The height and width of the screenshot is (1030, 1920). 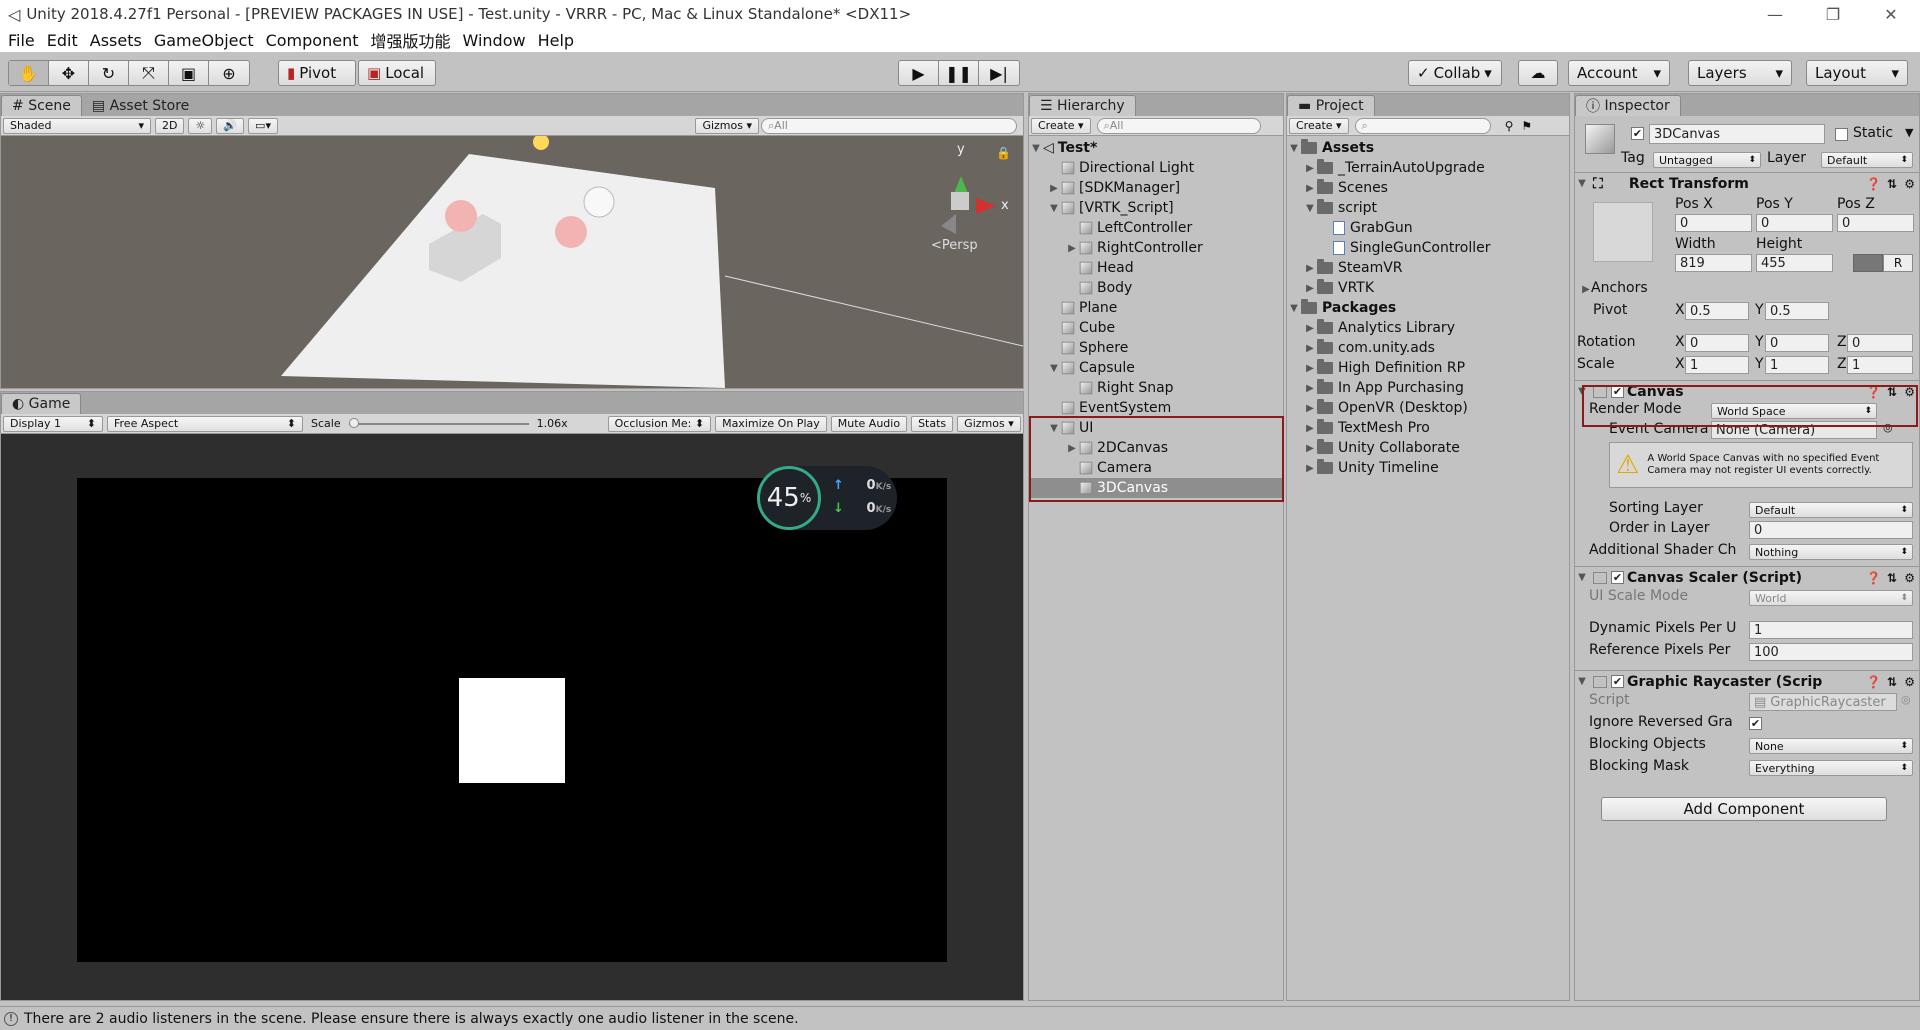 What do you see at coordinates (1797, 311) in the screenshot?
I see `pivot-y-field: 0.5` at bounding box center [1797, 311].